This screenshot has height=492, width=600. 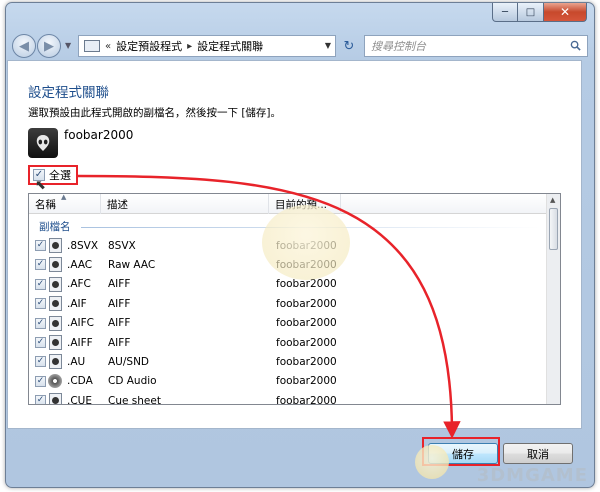 I want to click on table-row: ✓ .CDA CD Audio foobar2000, so click(x=289, y=381).